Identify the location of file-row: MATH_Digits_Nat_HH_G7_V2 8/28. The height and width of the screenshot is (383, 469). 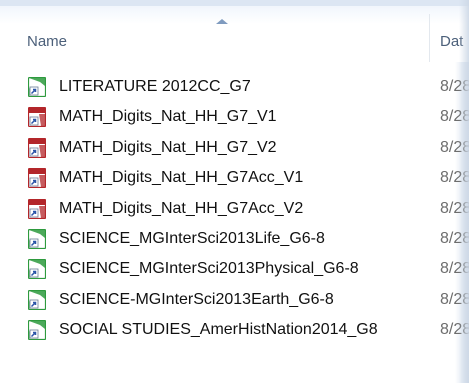
(234, 148).